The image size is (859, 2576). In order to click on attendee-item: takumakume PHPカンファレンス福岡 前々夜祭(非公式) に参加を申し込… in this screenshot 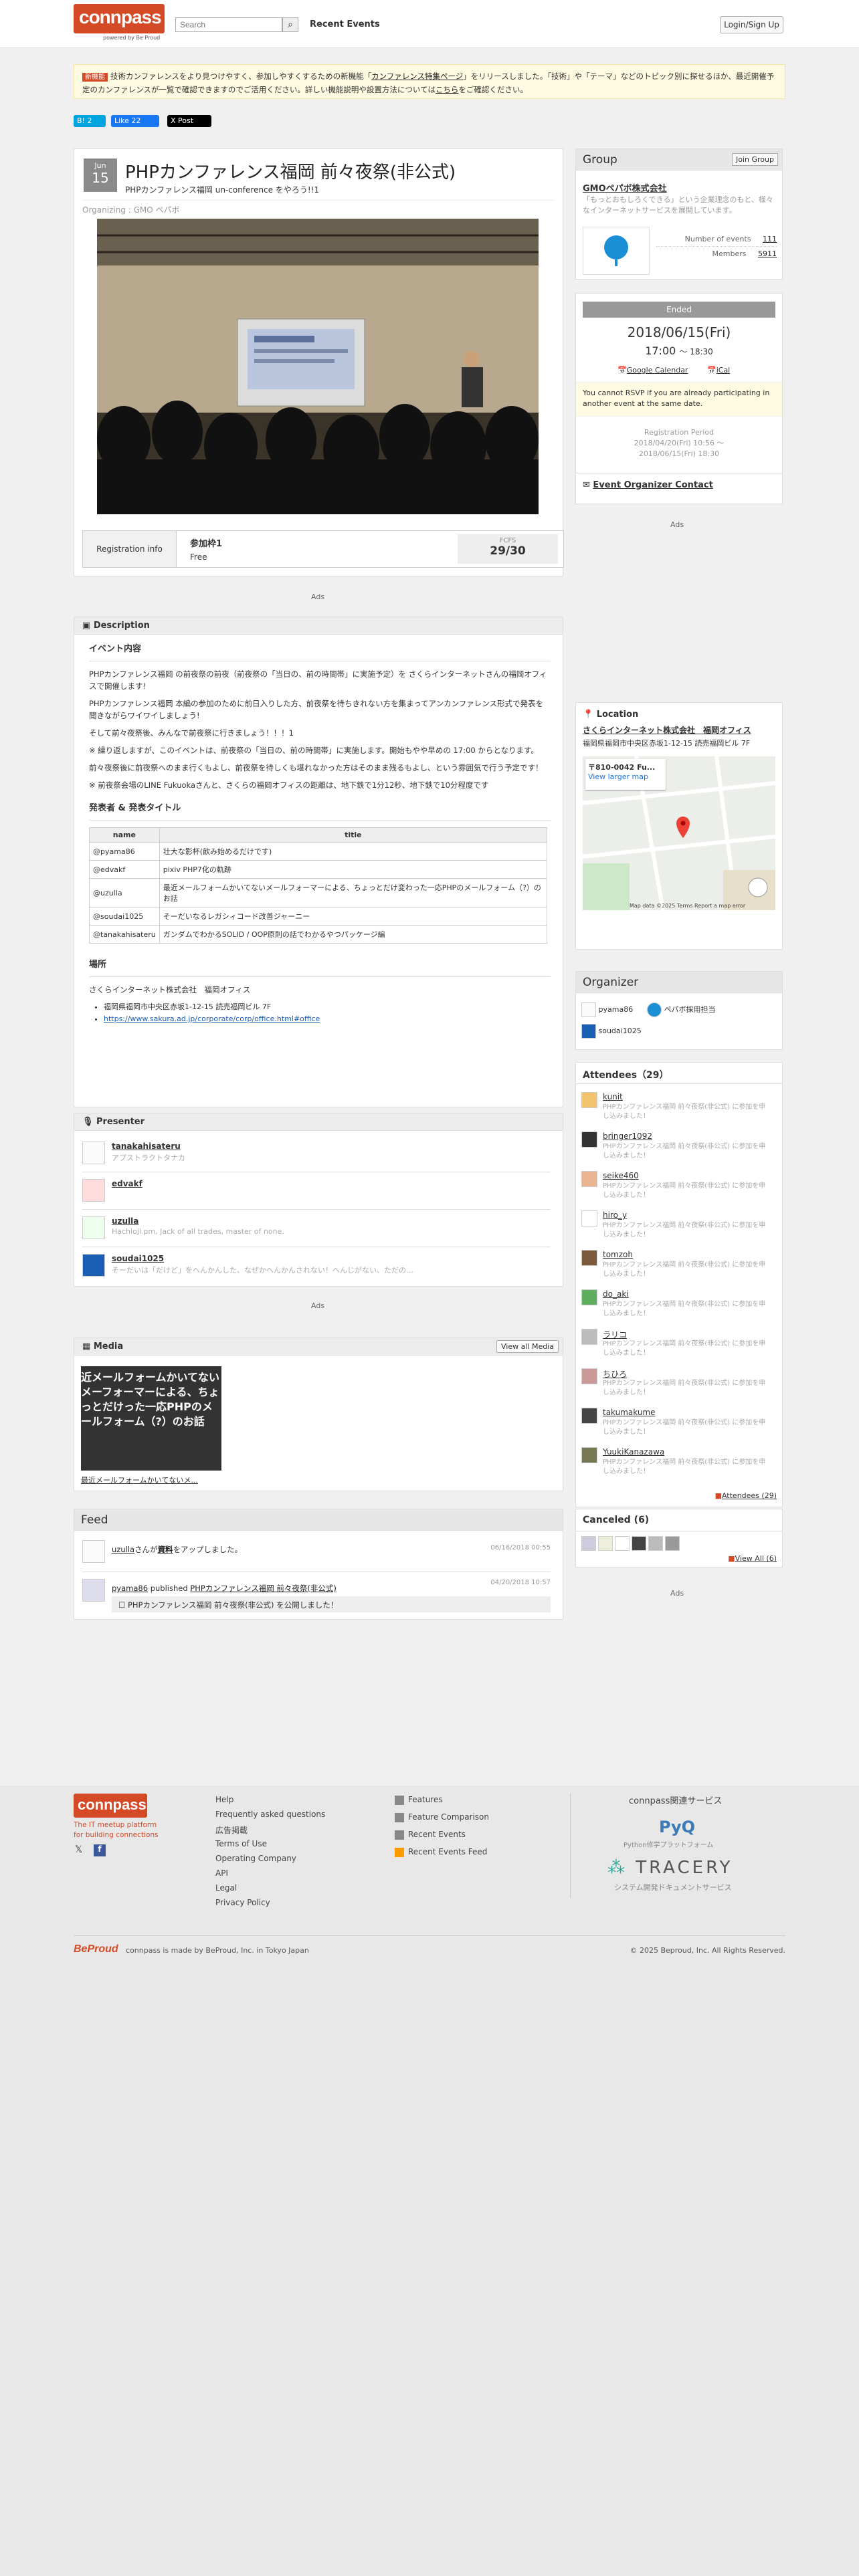, I will do `click(678, 1427)`.